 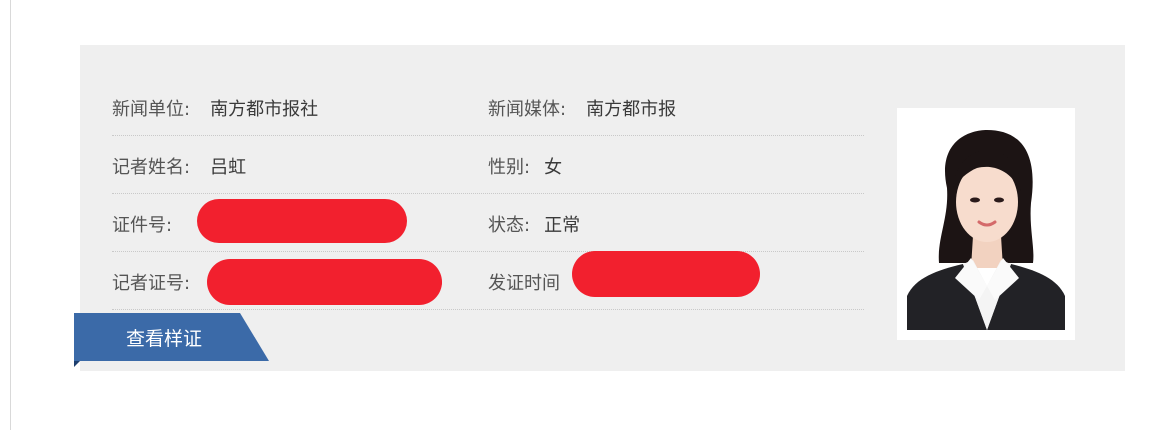 I want to click on info-row-4: 记者证号: 发证时间, so click(x=488, y=280).